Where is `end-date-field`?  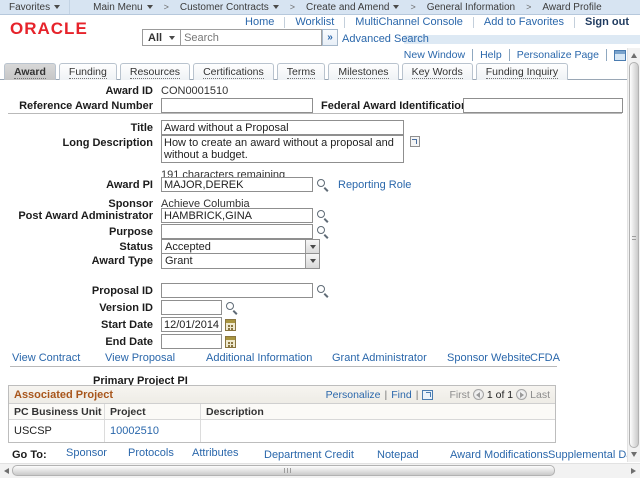
end-date-field is located at coordinates (191, 341).